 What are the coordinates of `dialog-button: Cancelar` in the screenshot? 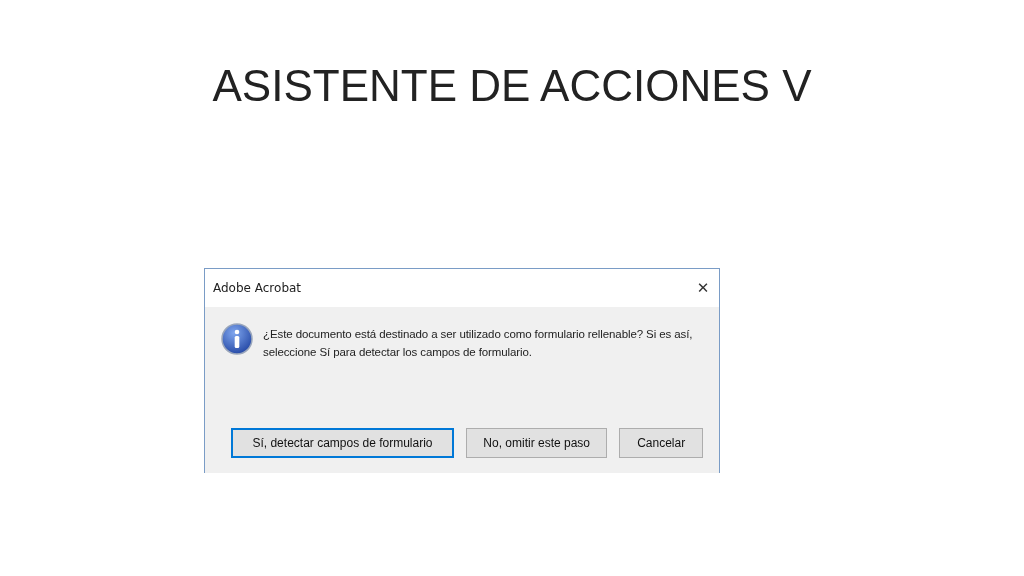 It's located at (661, 443).